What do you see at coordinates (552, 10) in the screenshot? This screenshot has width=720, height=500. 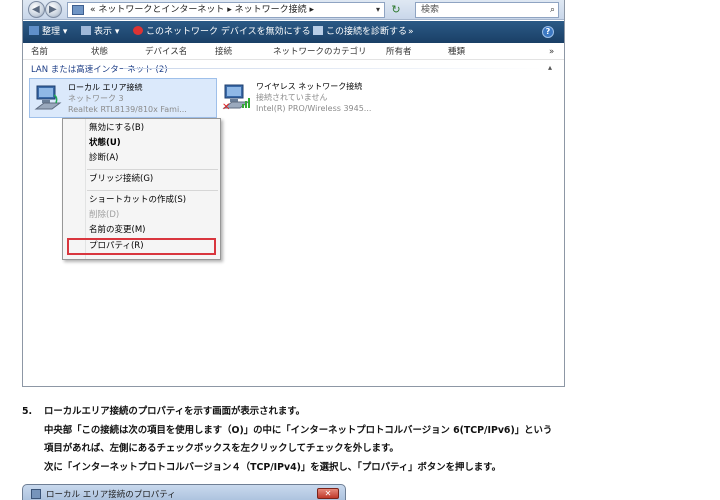 I see `search-icon: ⌕` at bounding box center [552, 10].